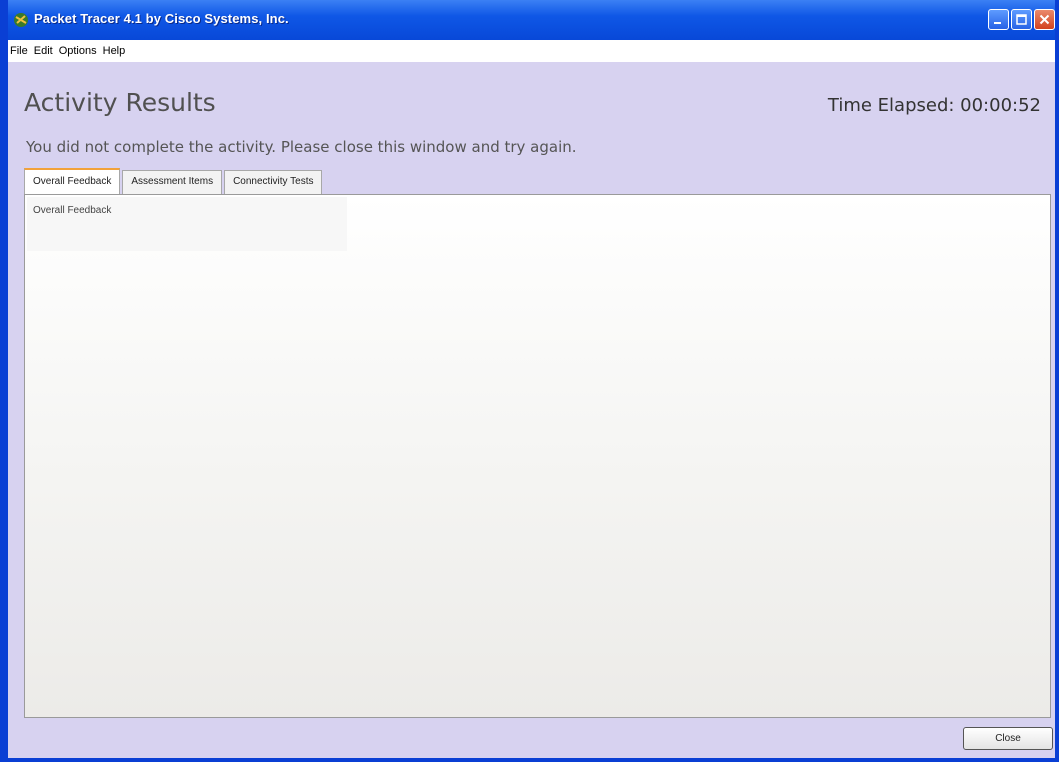 This screenshot has width=1059, height=762. Describe the element at coordinates (998, 19) in the screenshot. I see `minimize-button` at that location.